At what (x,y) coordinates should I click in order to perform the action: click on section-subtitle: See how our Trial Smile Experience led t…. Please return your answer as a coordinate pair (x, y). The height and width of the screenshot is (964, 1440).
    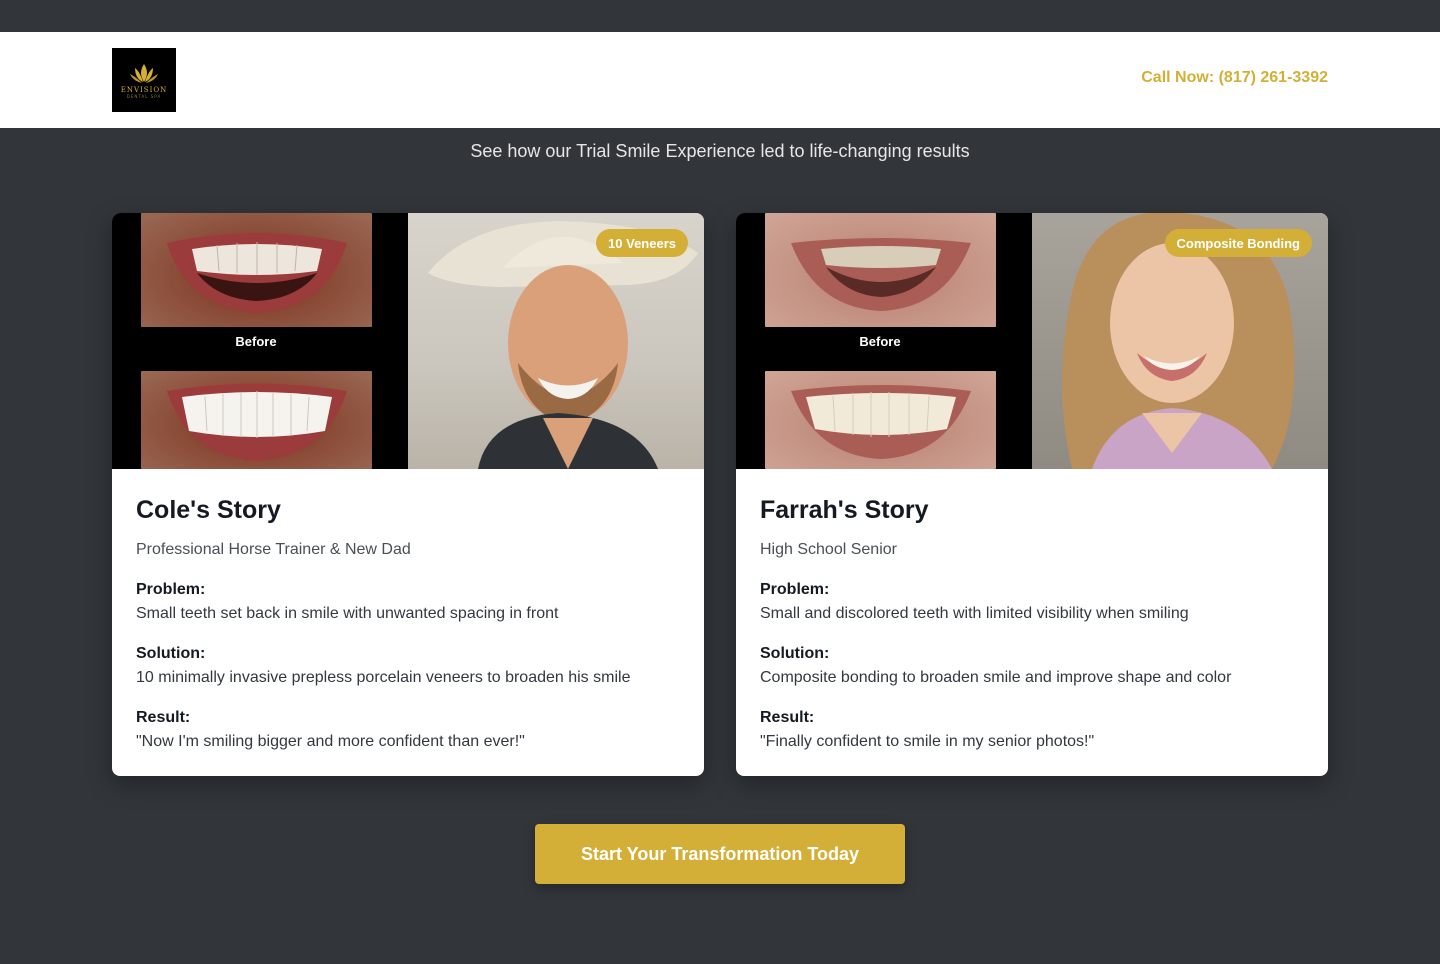
    Looking at the image, I should click on (720, 151).